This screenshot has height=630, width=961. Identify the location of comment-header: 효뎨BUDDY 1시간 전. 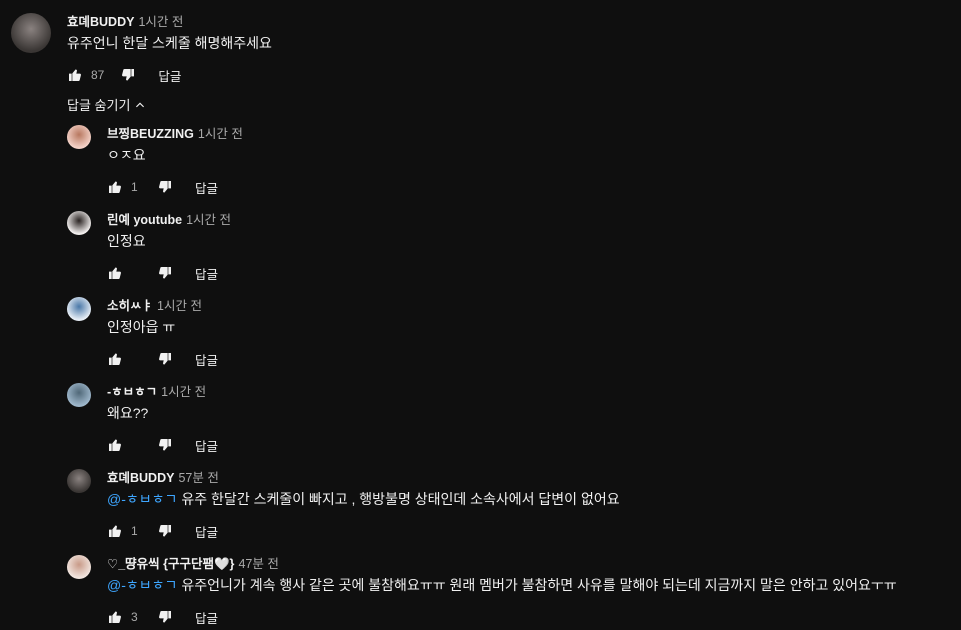
(169, 22).